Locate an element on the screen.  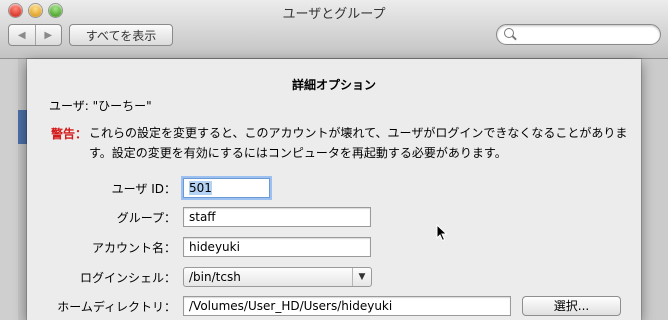
background-selected-user is located at coordinates (22, 127).